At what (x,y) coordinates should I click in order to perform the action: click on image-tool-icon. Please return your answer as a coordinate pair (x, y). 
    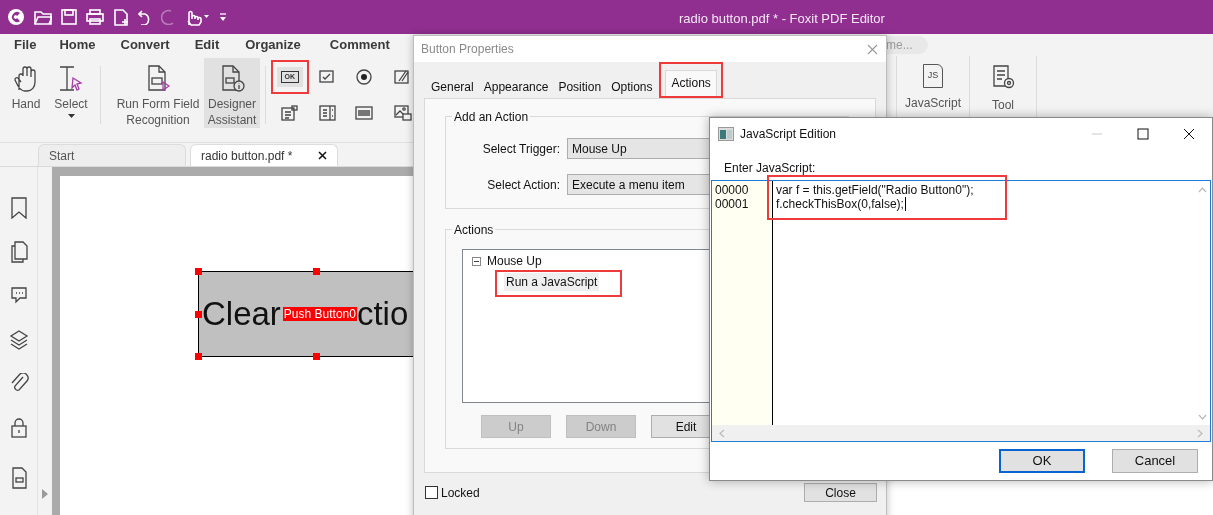
    Looking at the image, I should click on (402, 113).